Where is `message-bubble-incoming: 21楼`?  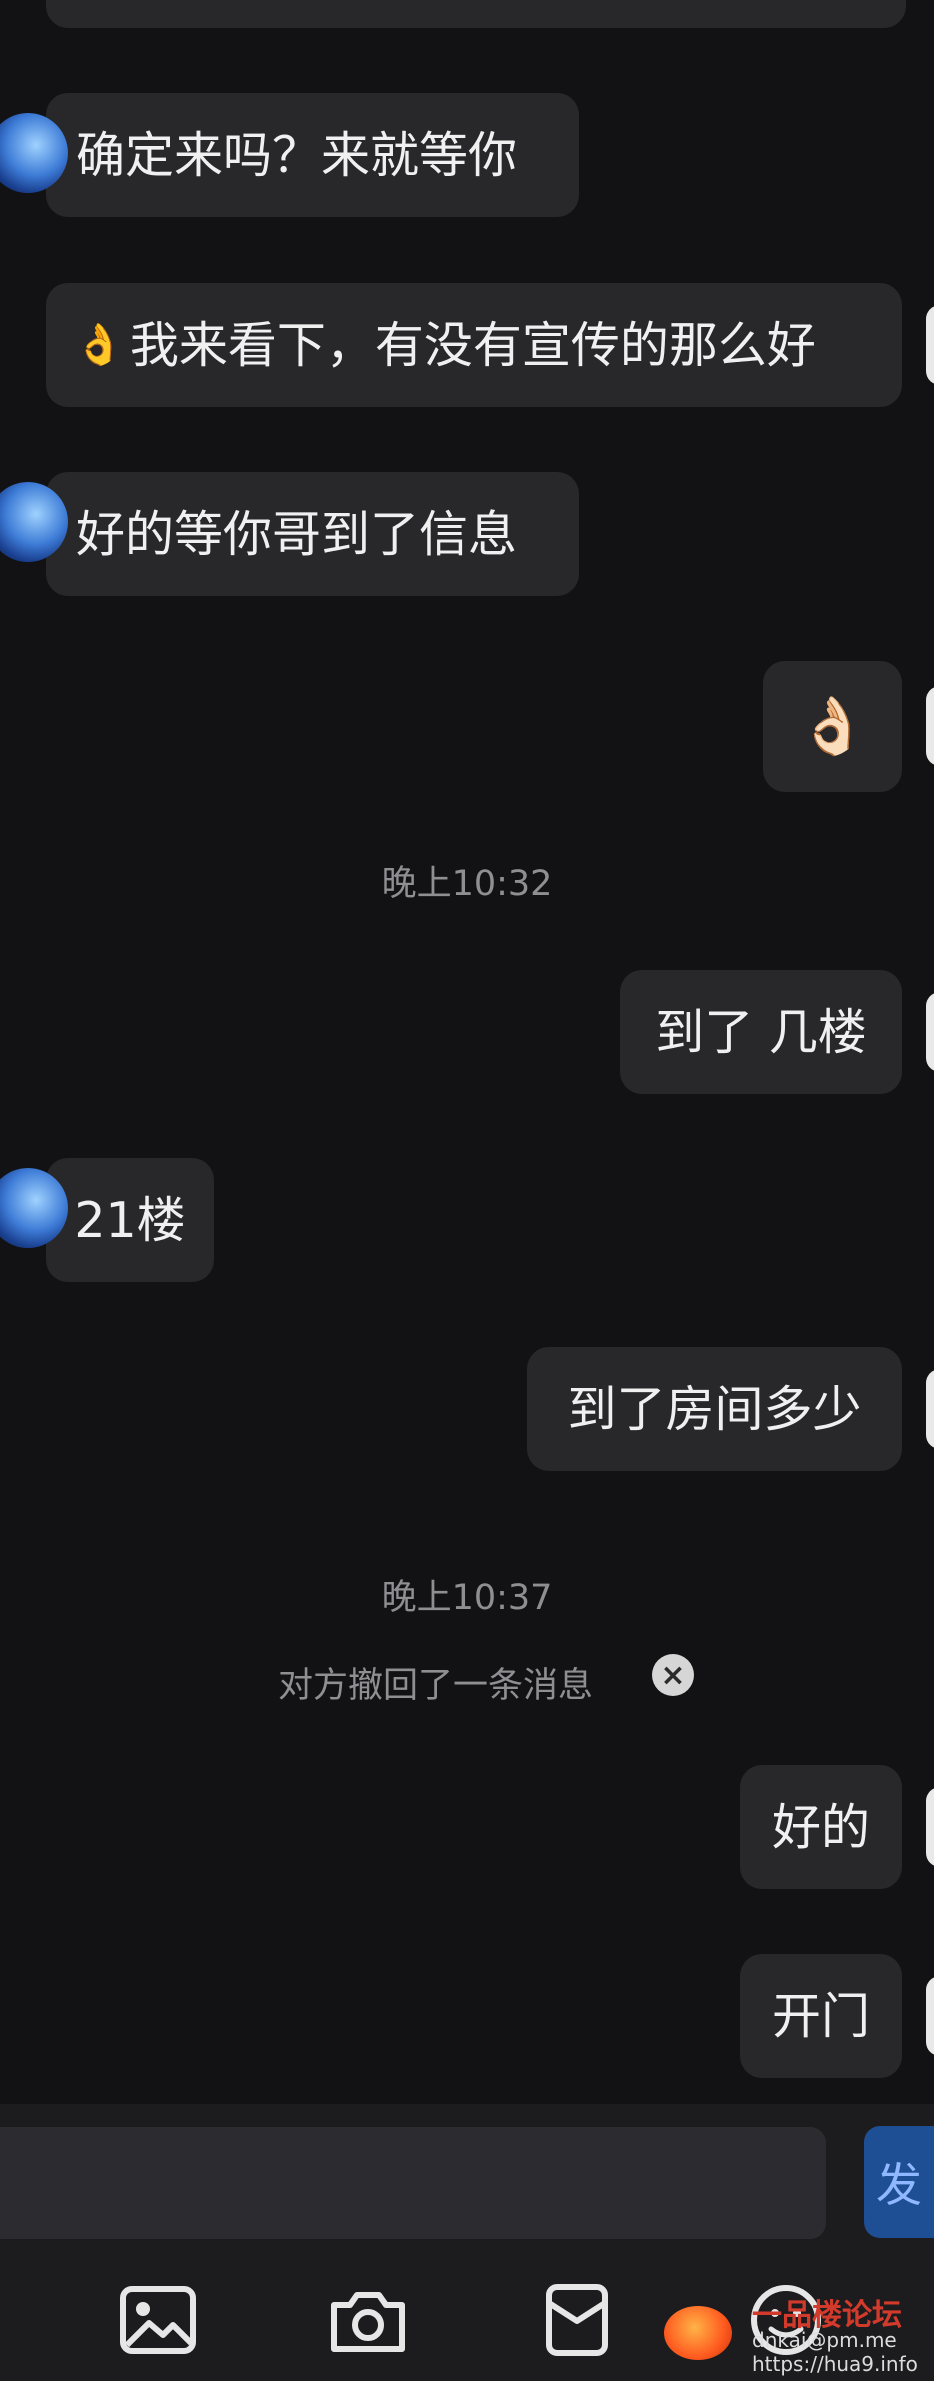 message-bubble-incoming: 21楼 is located at coordinates (107, 1220).